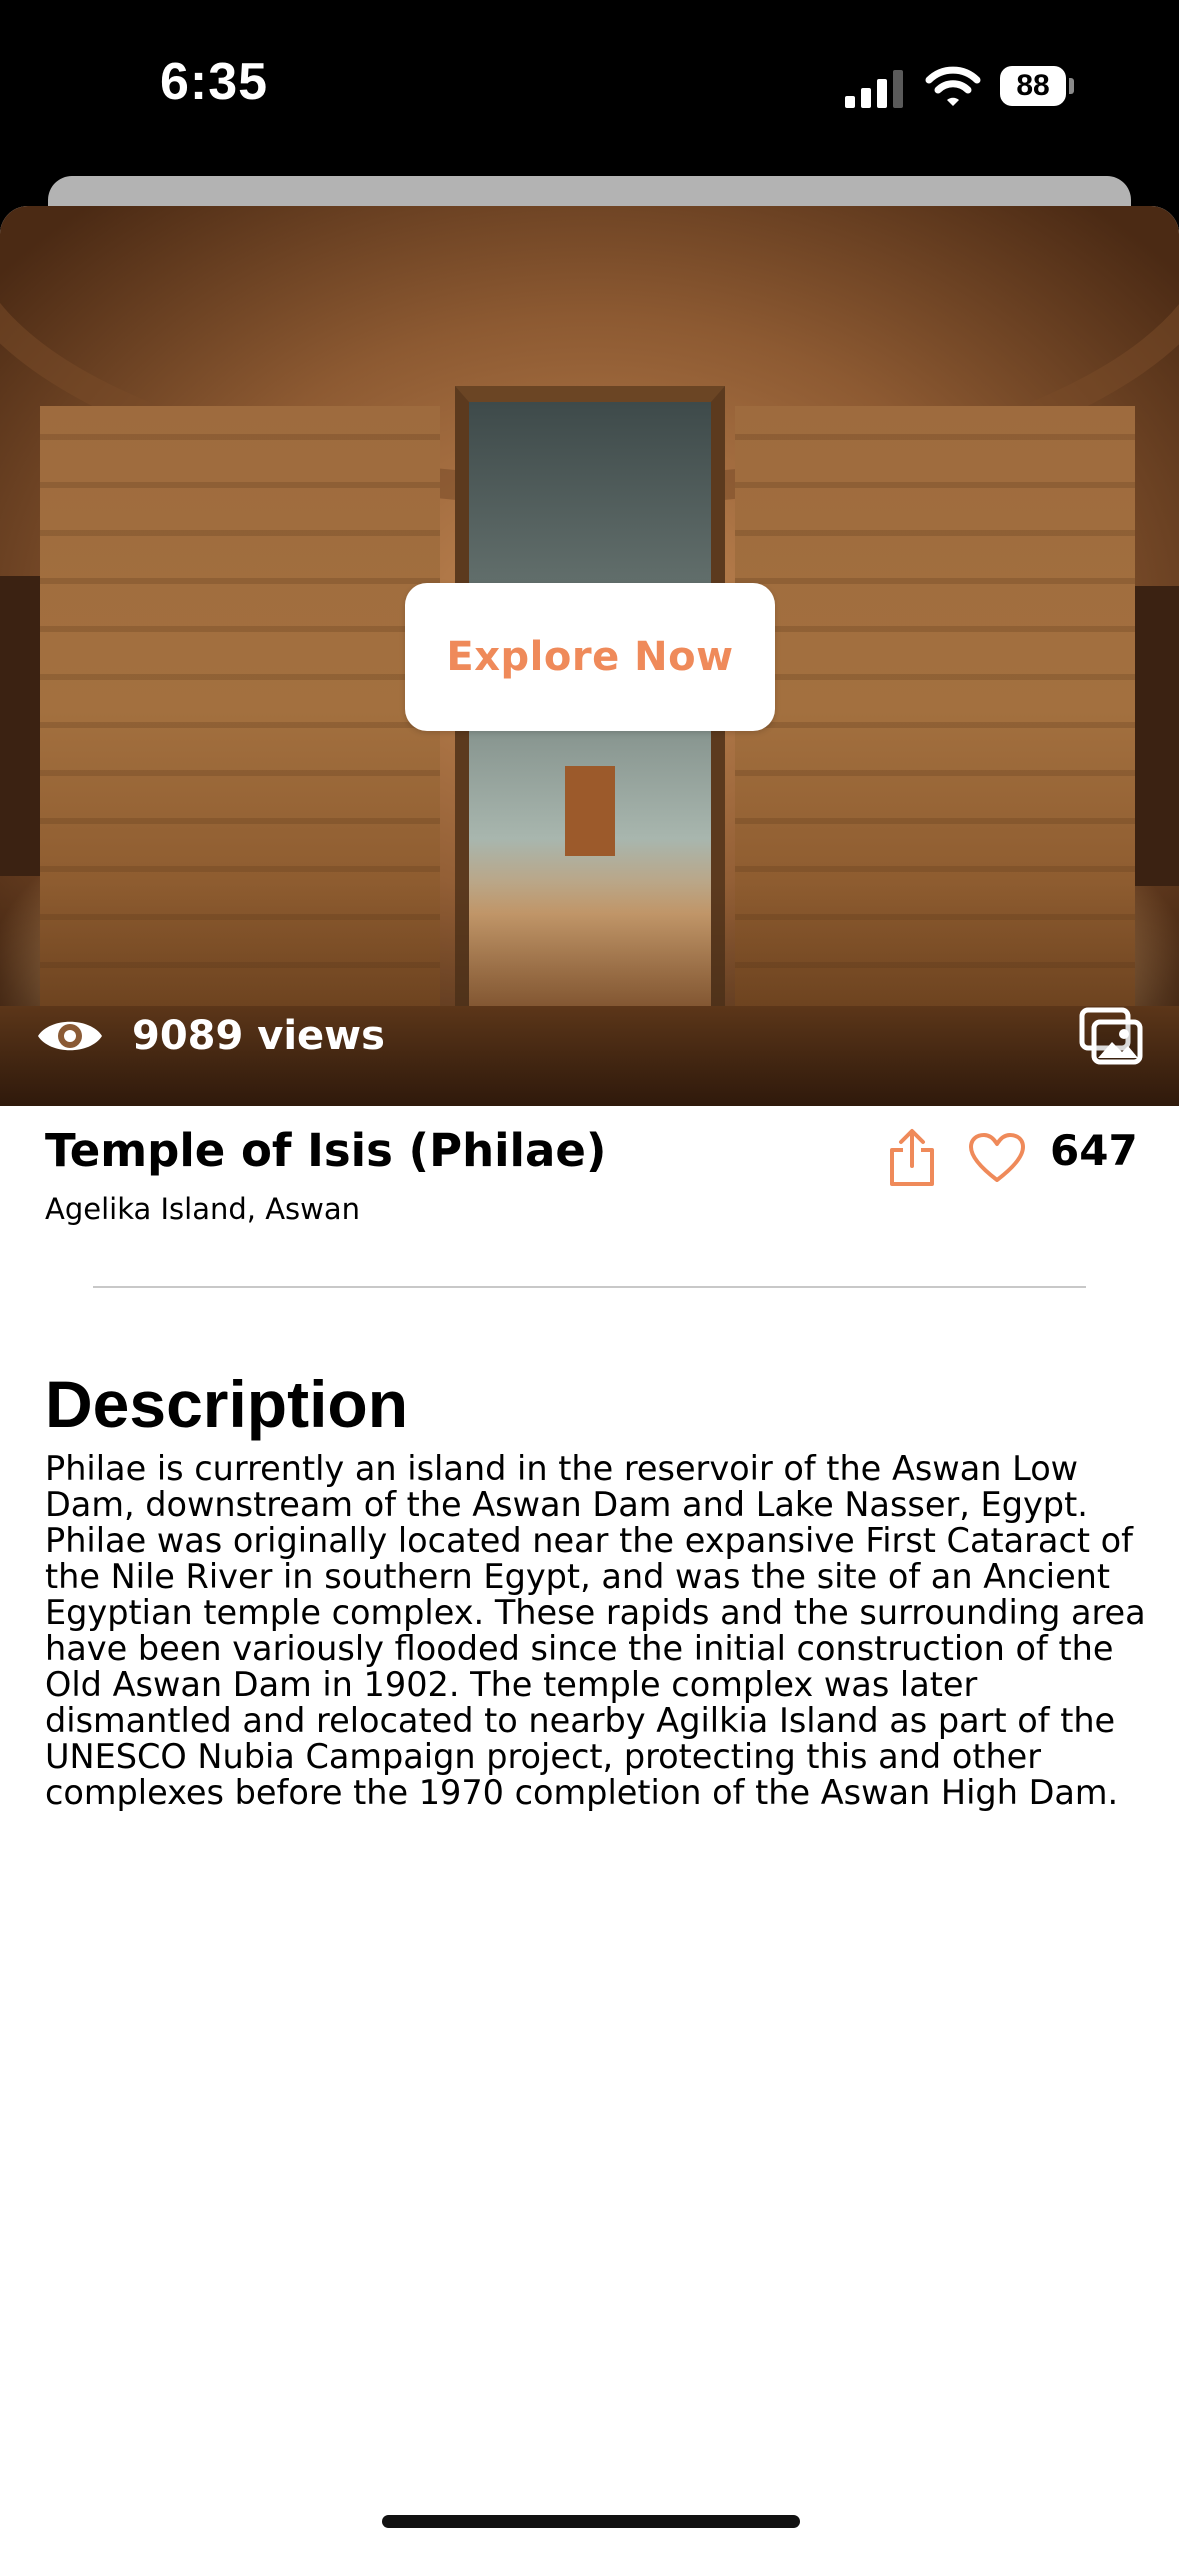  What do you see at coordinates (997, 1158) in the screenshot?
I see `heart-icon` at bounding box center [997, 1158].